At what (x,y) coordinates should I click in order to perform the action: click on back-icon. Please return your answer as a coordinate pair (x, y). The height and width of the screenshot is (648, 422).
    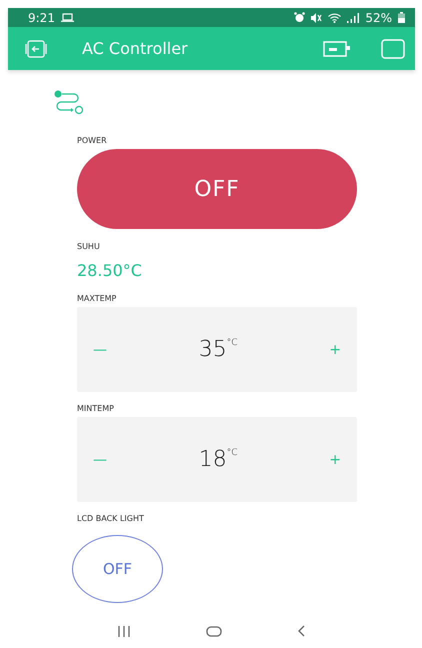
    Looking at the image, I should click on (300, 631).